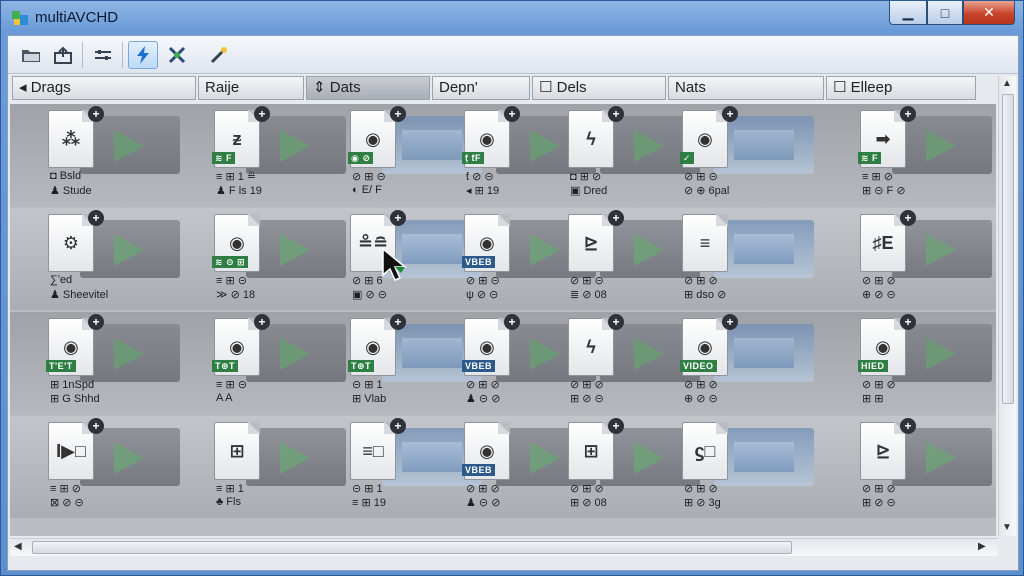 This screenshot has width=1024, height=576. I want to click on file-tile: ◉ VBEB ⊘ ⊞ ⊝ ψ ⊘ ⊝, so click(516, 259).